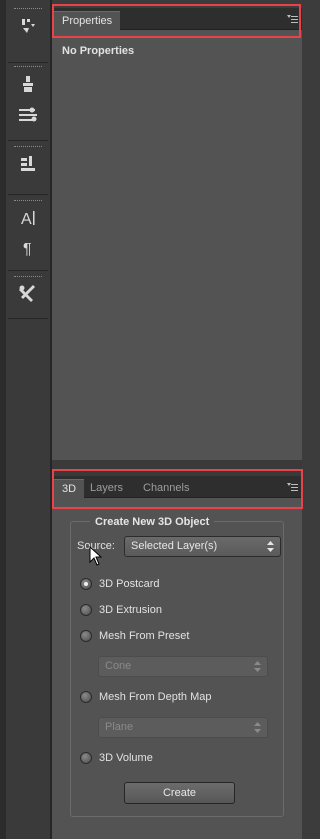 This screenshot has height=839, width=320. I want to click on adjustments-icon, so click(28, 114).